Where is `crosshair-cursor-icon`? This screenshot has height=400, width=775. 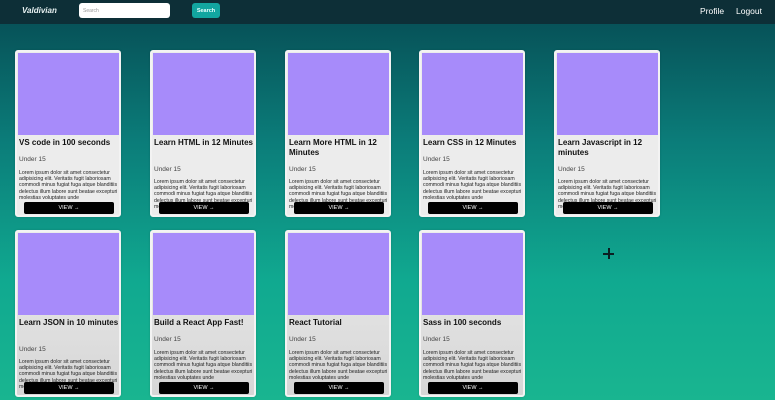
crosshair-cursor-icon is located at coordinates (609, 254).